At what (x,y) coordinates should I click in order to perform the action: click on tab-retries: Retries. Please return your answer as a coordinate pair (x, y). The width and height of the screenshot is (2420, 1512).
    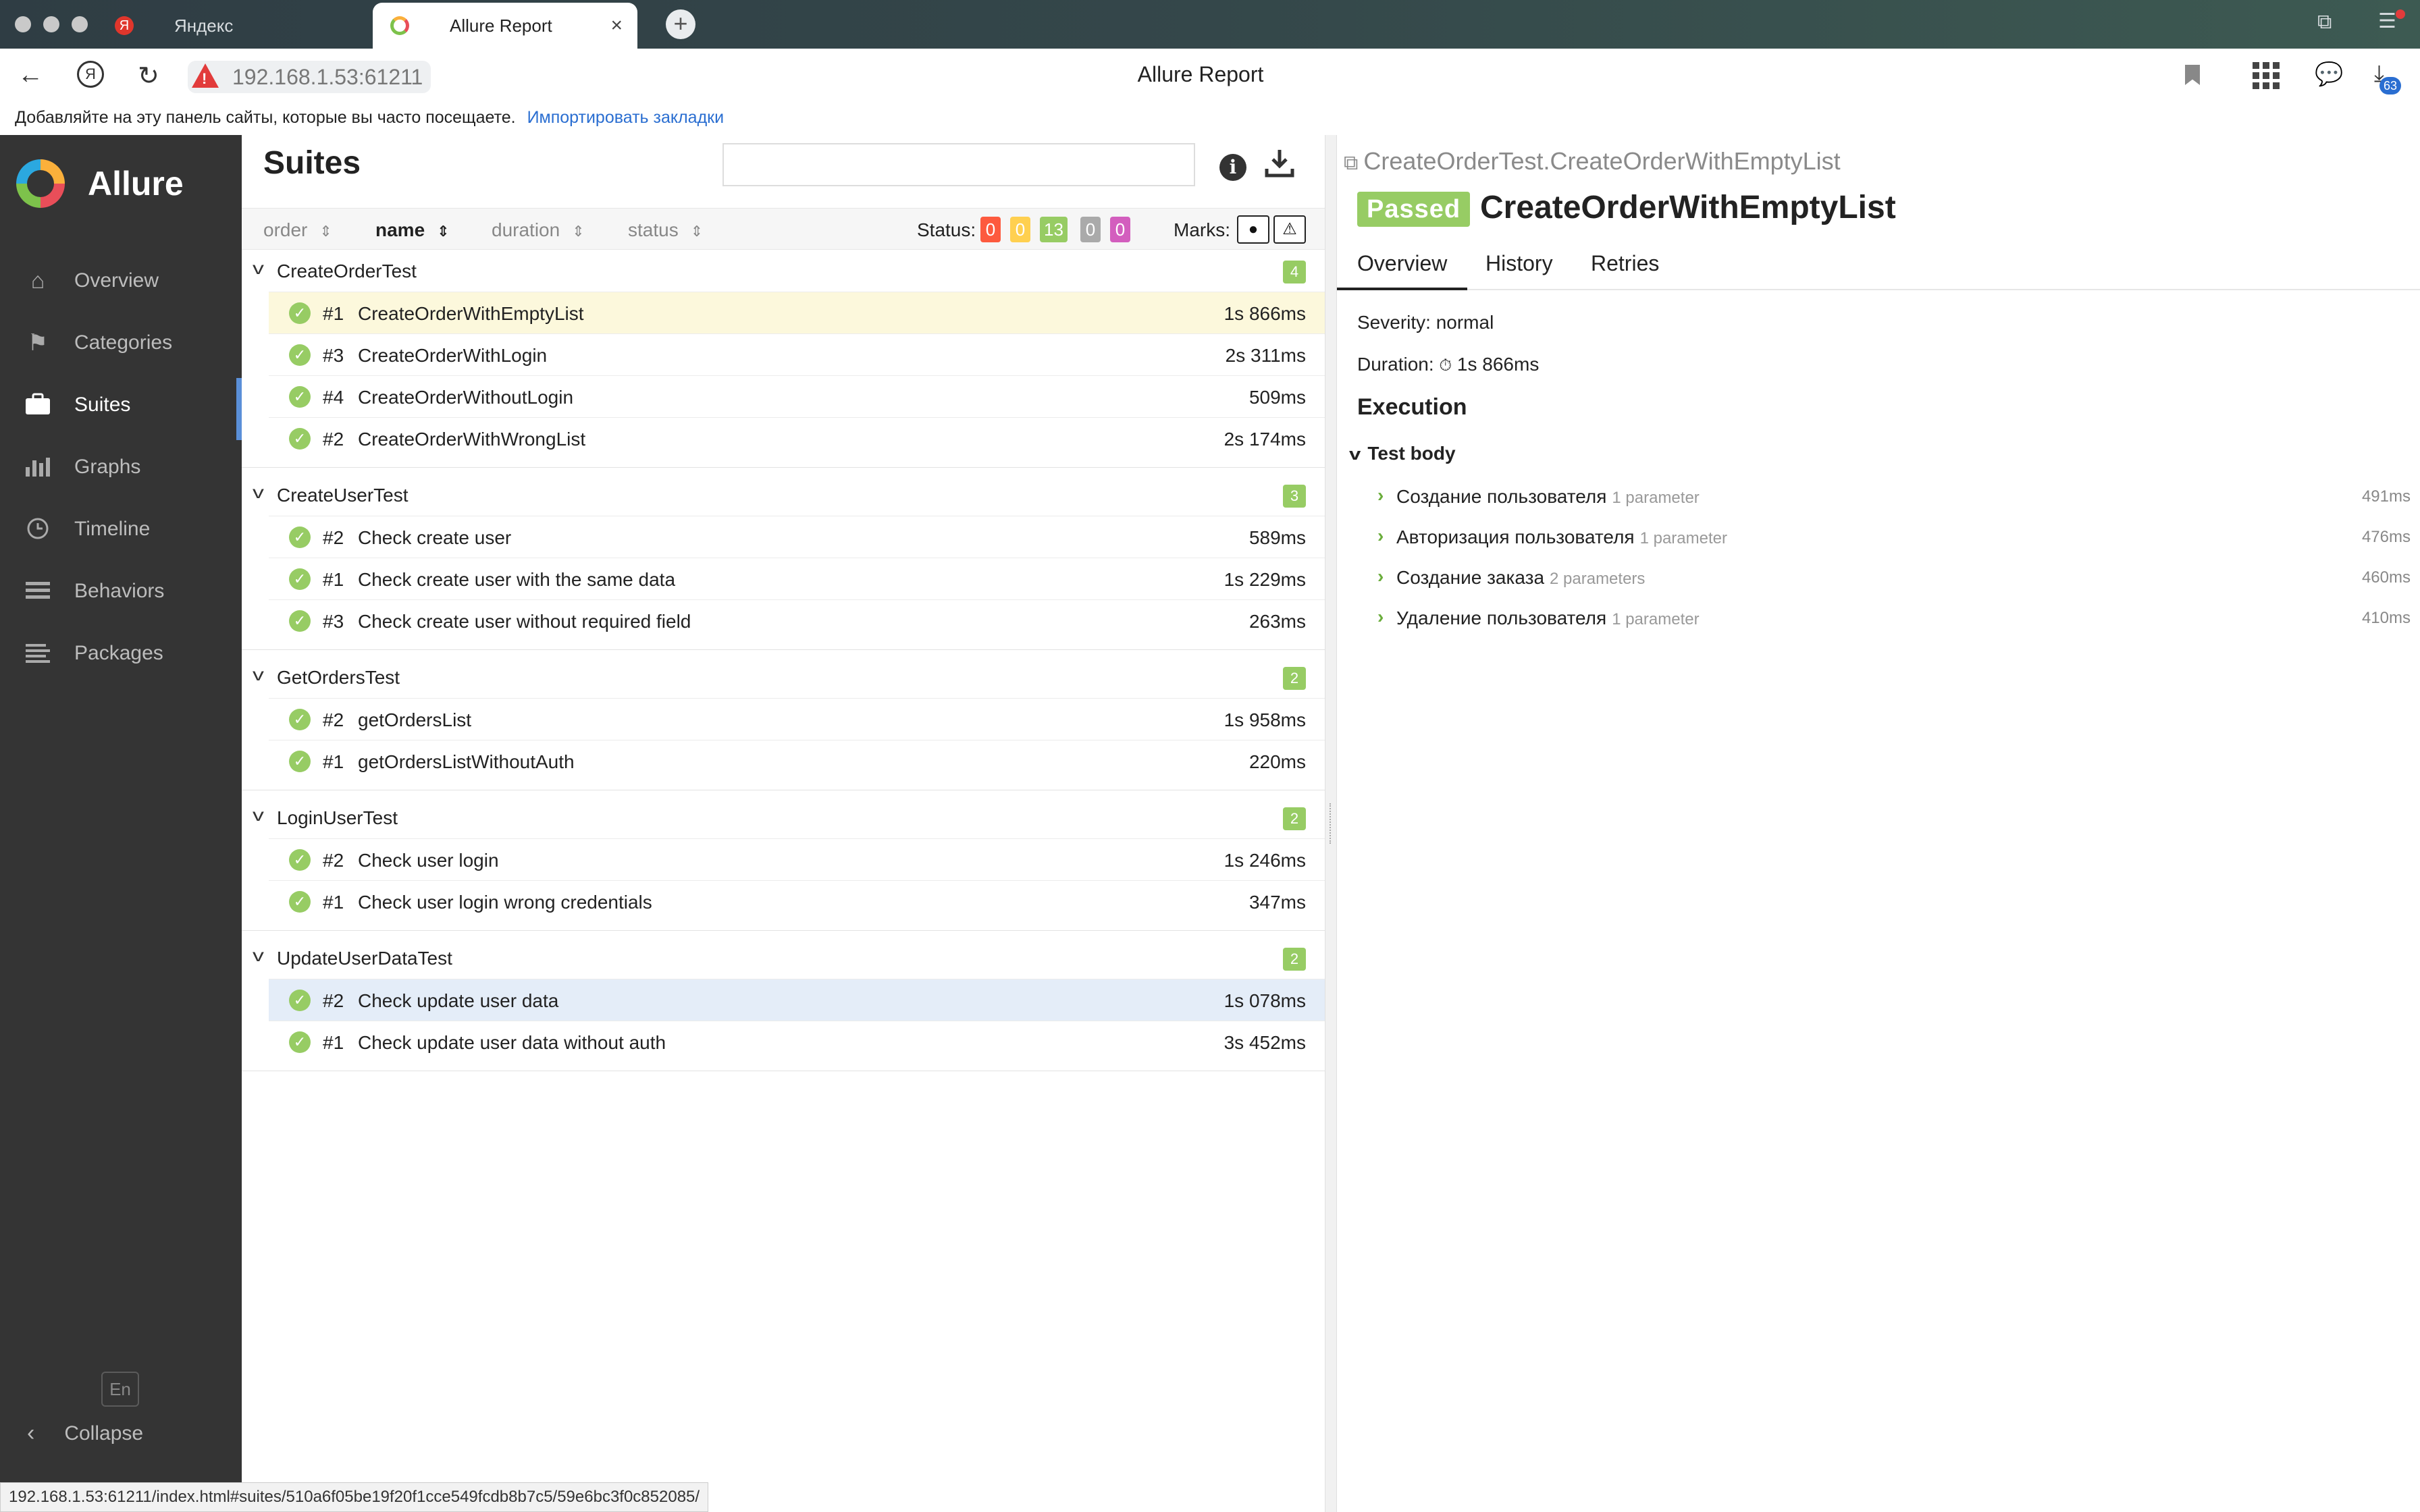
    Looking at the image, I should click on (1625, 270).